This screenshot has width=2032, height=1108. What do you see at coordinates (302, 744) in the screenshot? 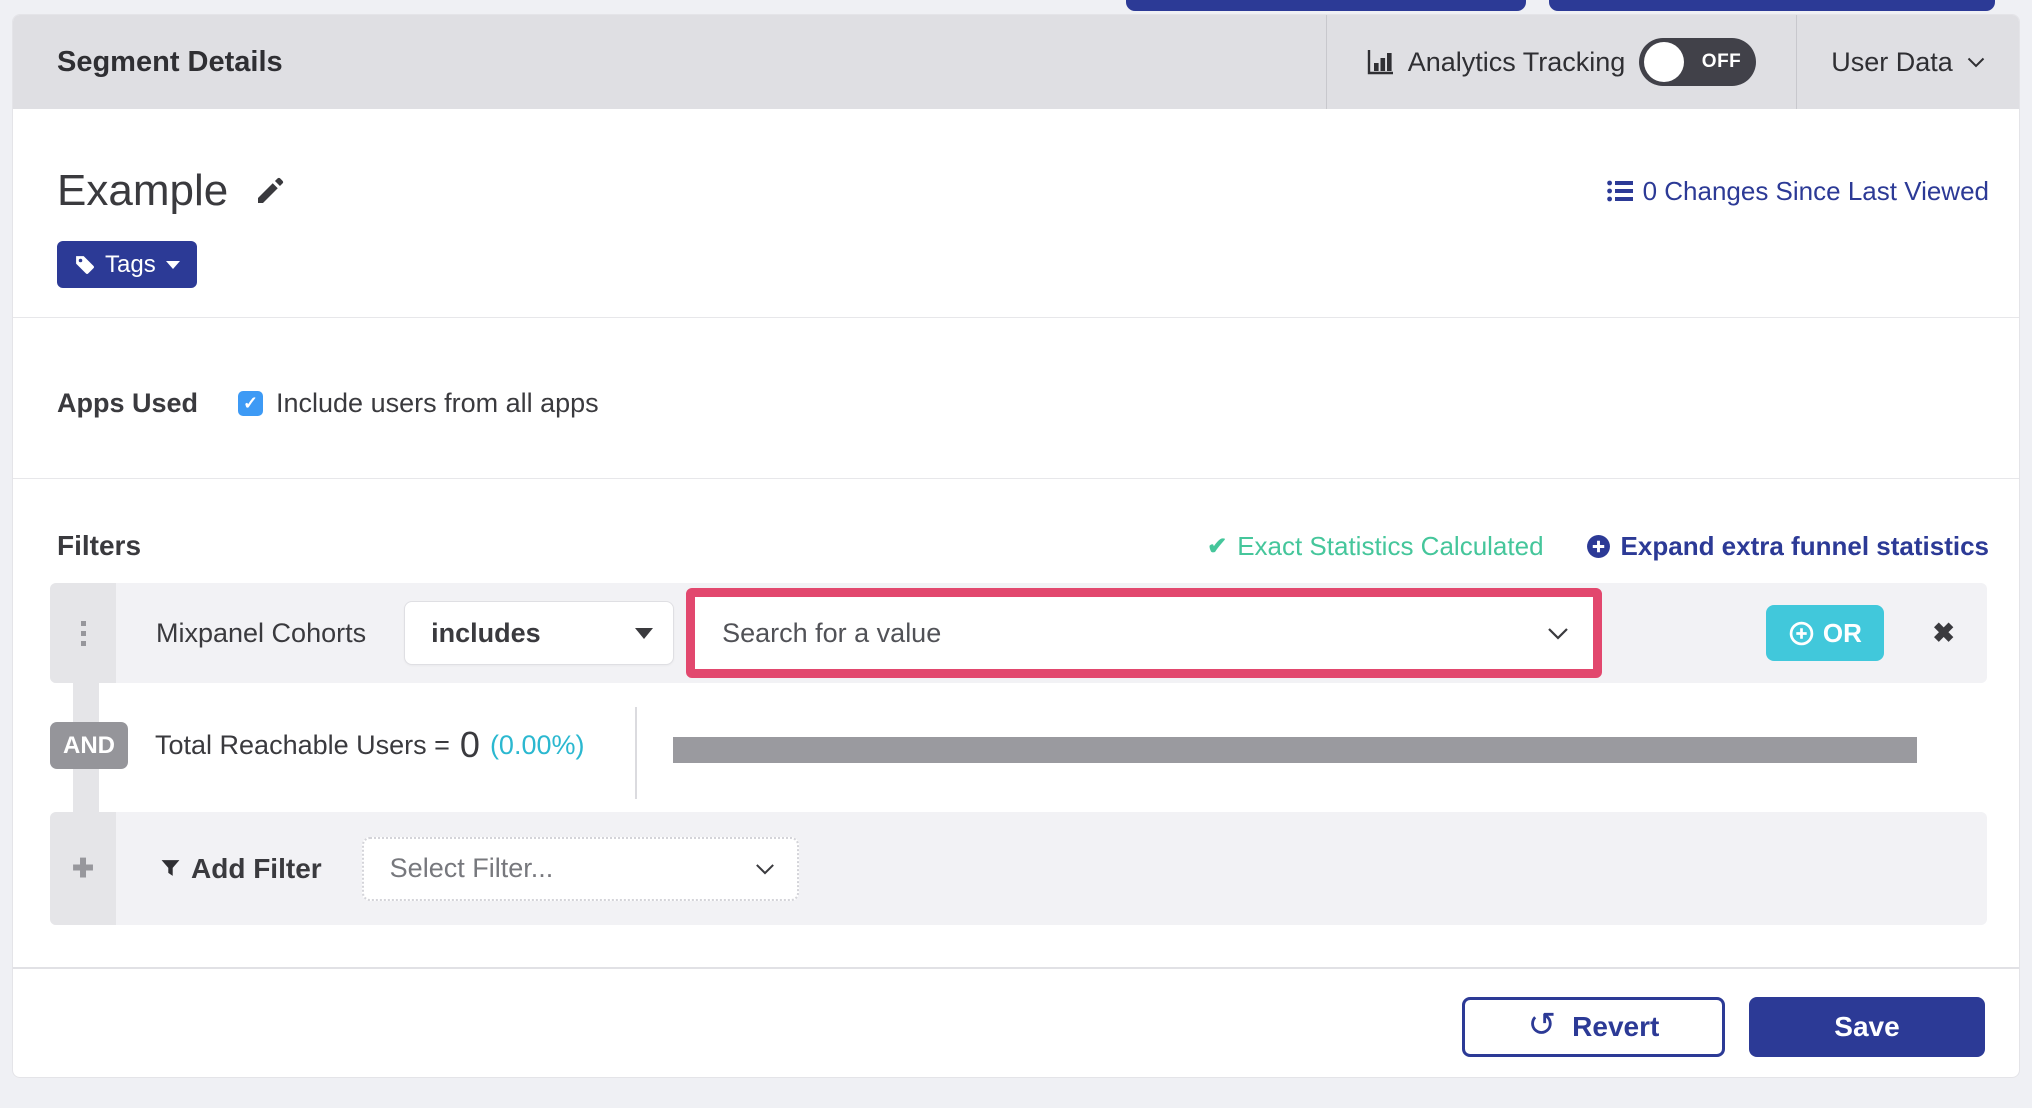
I see `reachable-users-label: Total Reachable Users =` at bounding box center [302, 744].